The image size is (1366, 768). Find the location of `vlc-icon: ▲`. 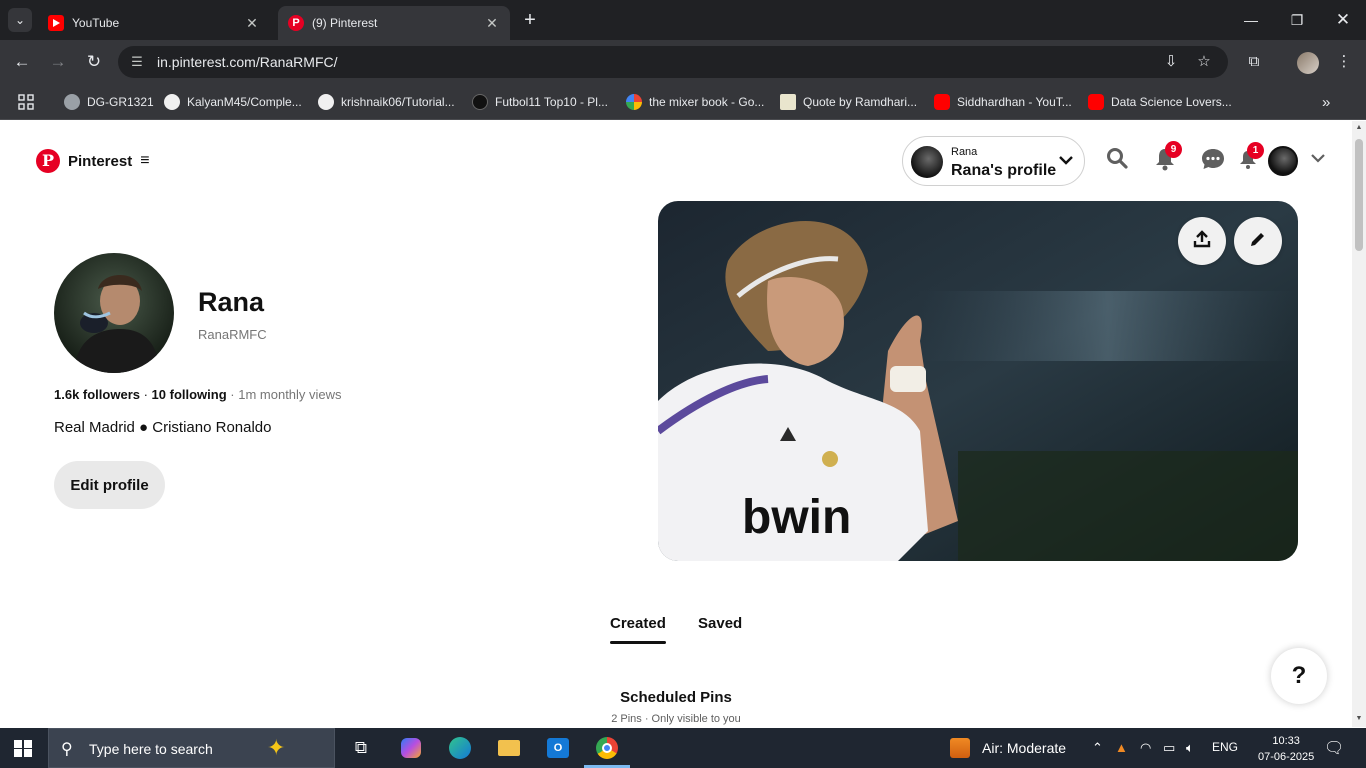

vlc-icon: ▲ is located at coordinates (1121, 747).